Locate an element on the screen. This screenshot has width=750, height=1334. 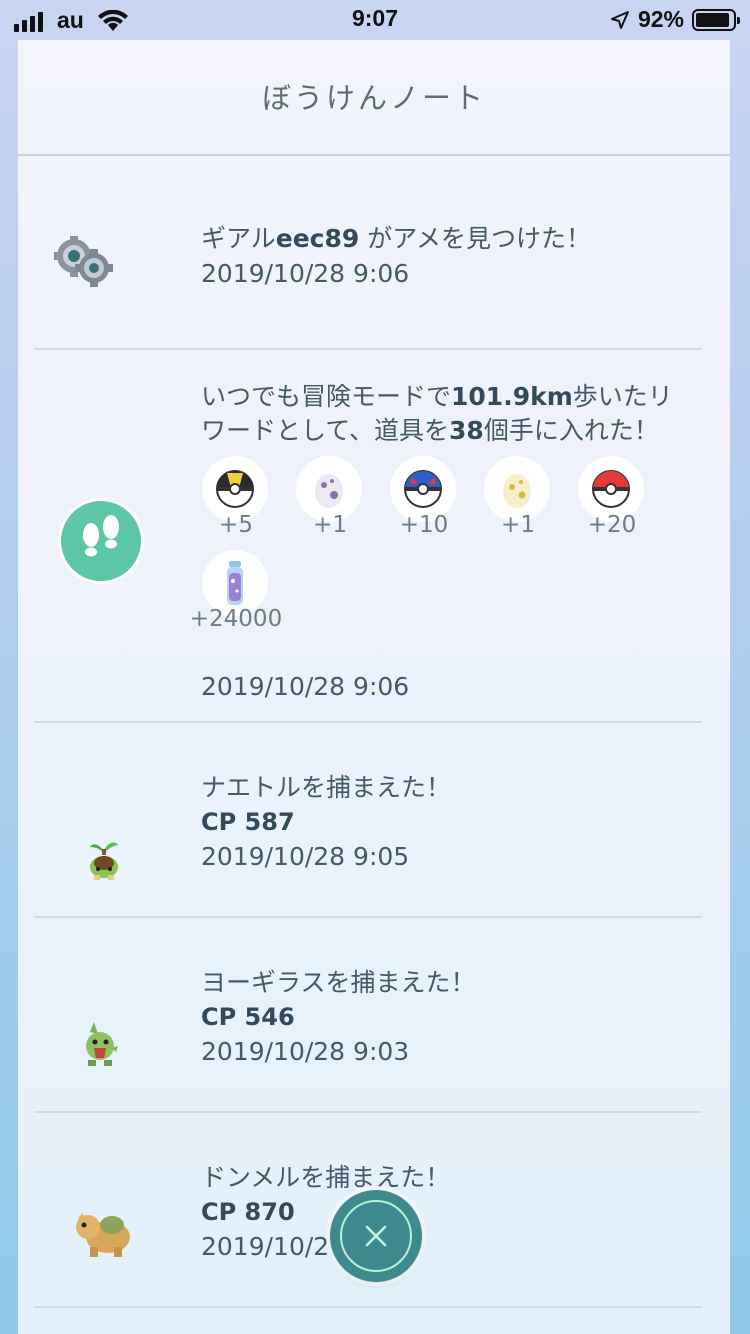
entry-cp: CP 587 is located at coordinates (248, 822).